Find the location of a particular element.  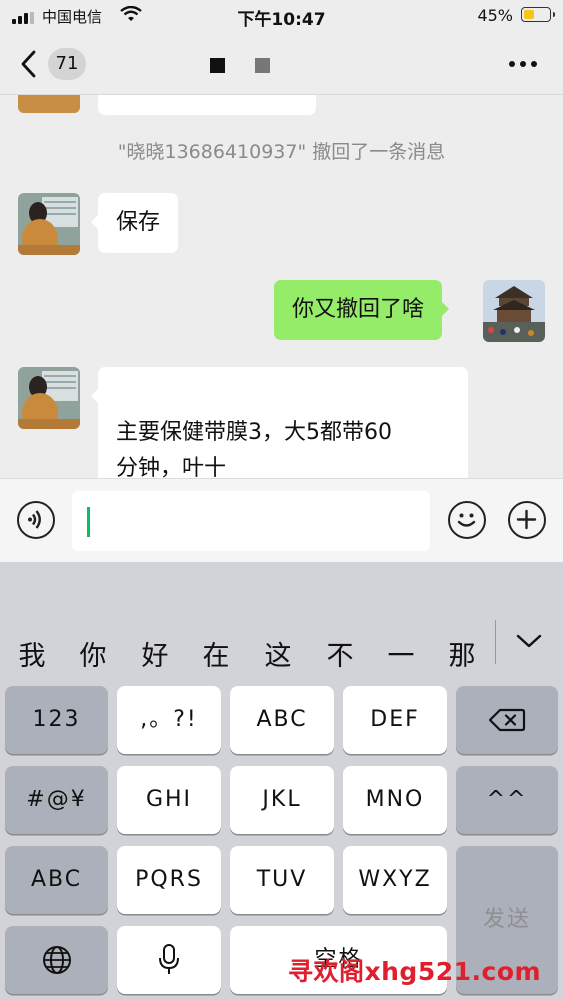

backspace-key is located at coordinates (507, 720).